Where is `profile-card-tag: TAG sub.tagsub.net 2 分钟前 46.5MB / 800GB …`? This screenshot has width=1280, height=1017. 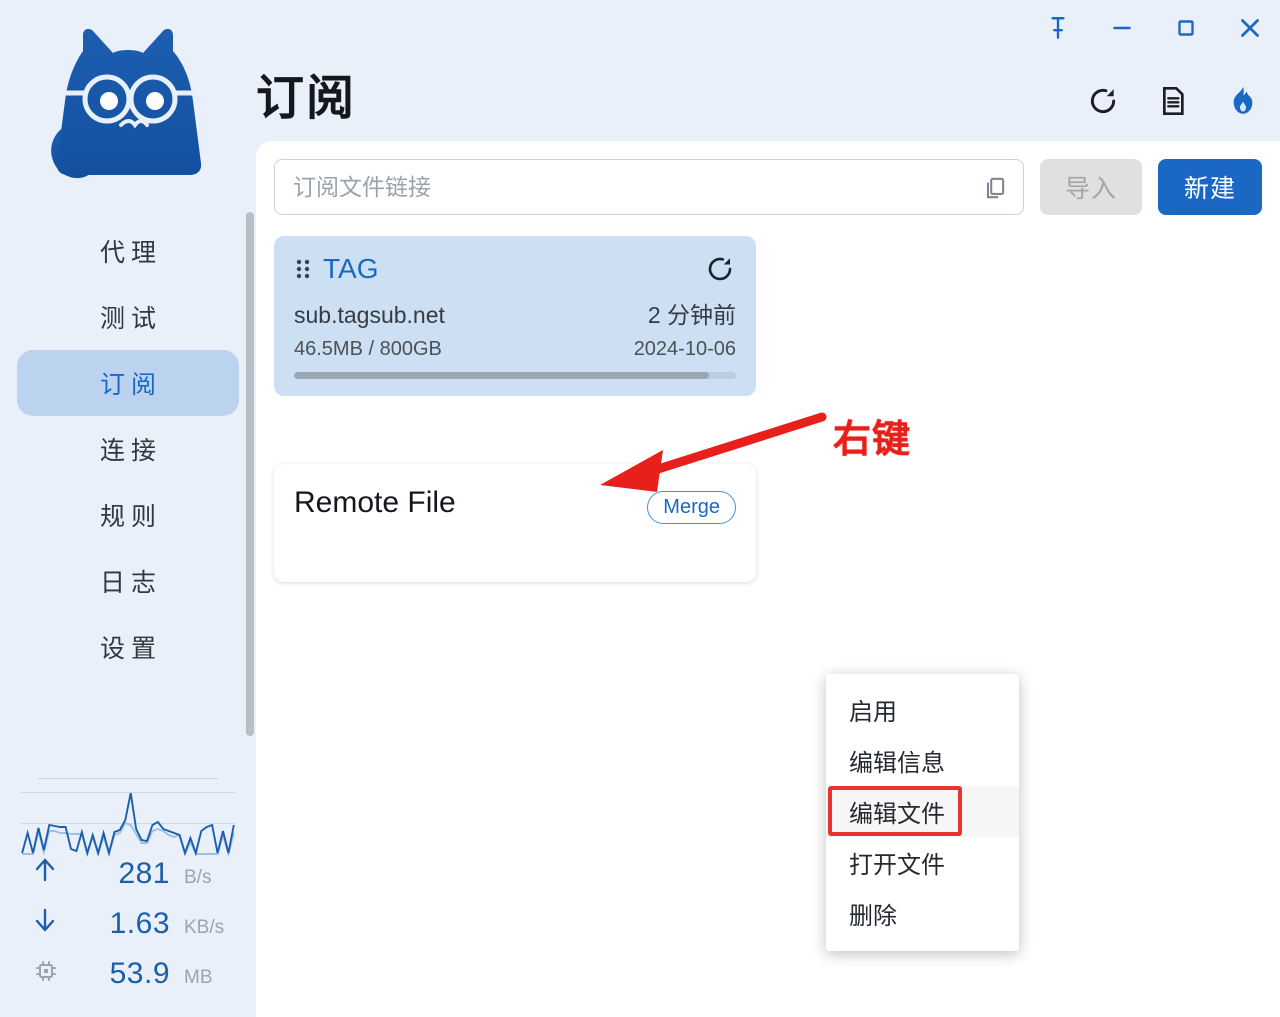 profile-card-tag: TAG sub.tagsub.net 2 分钟前 46.5MB / 800GB … is located at coordinates (515, 316).